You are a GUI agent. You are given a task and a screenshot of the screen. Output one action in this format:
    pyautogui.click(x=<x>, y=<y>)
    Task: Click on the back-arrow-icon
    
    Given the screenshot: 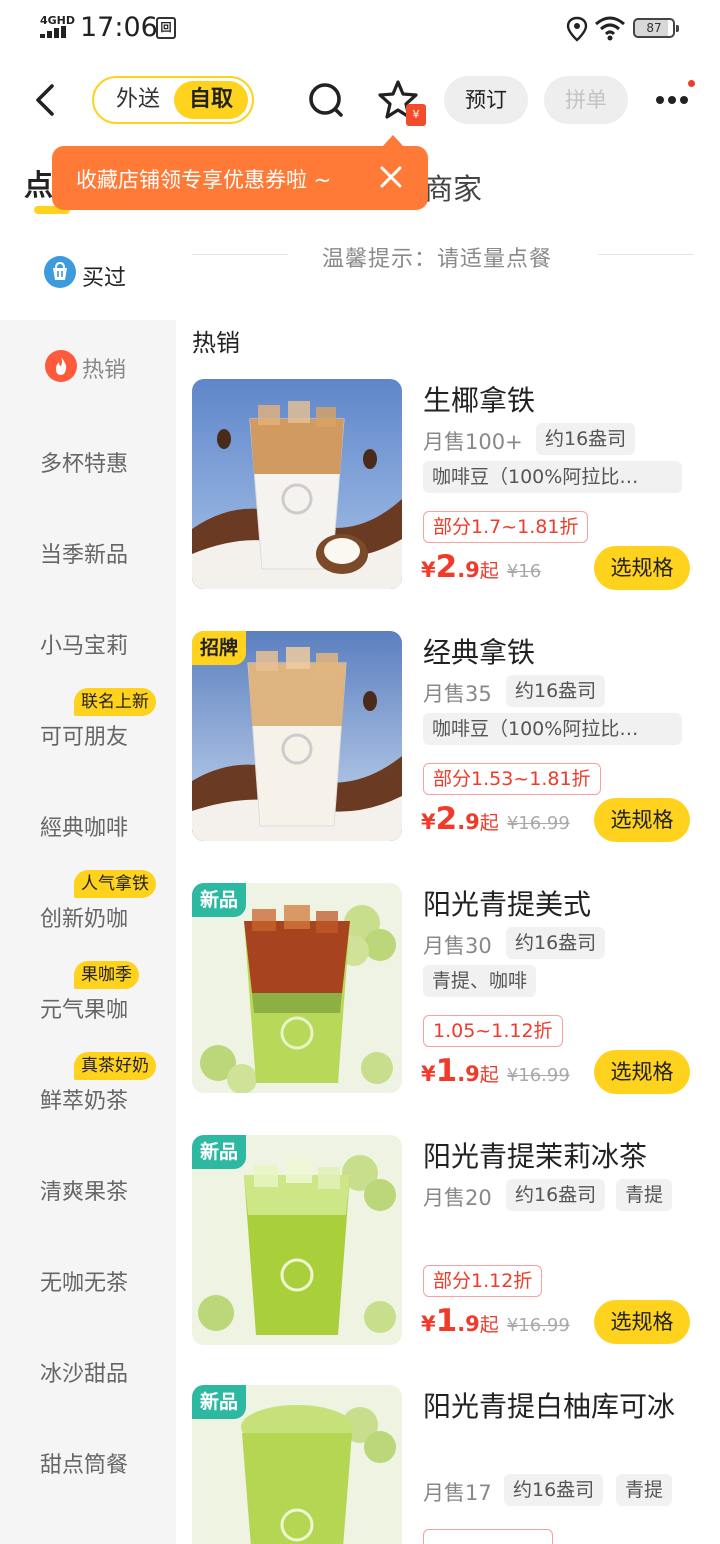 What is the action you would take?
    pyautogui.click(x=46, y=100)
    